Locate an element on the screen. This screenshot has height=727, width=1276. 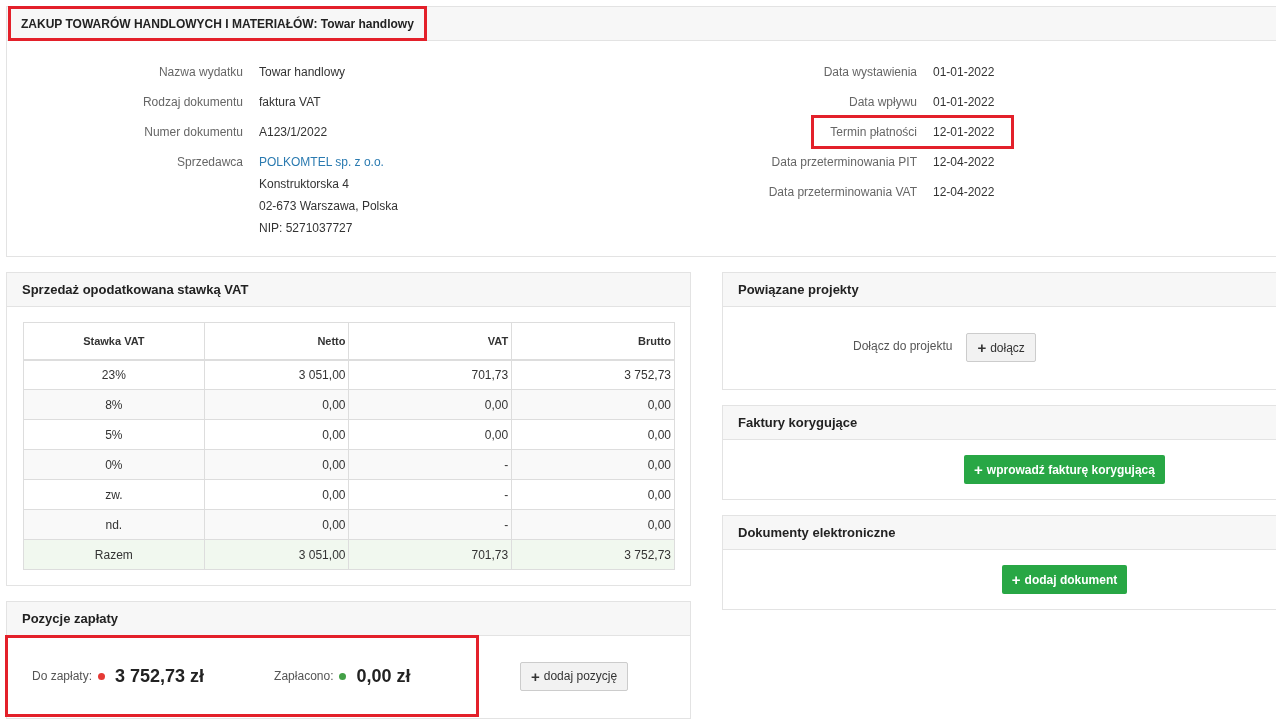
field-label: Data przeterminowania PIT is located at coordinates (844, 162).